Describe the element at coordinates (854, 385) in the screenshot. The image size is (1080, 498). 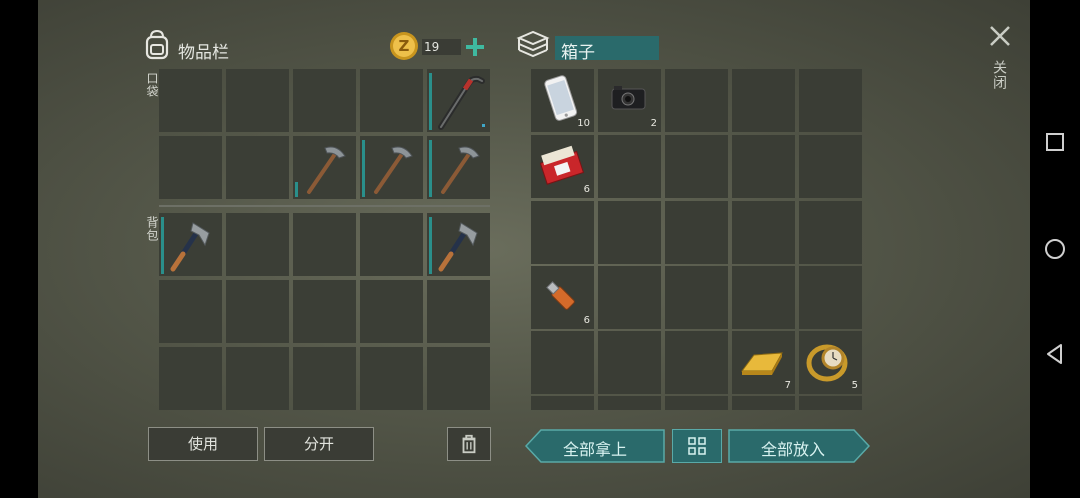
I see `item-count: 5` at that location.